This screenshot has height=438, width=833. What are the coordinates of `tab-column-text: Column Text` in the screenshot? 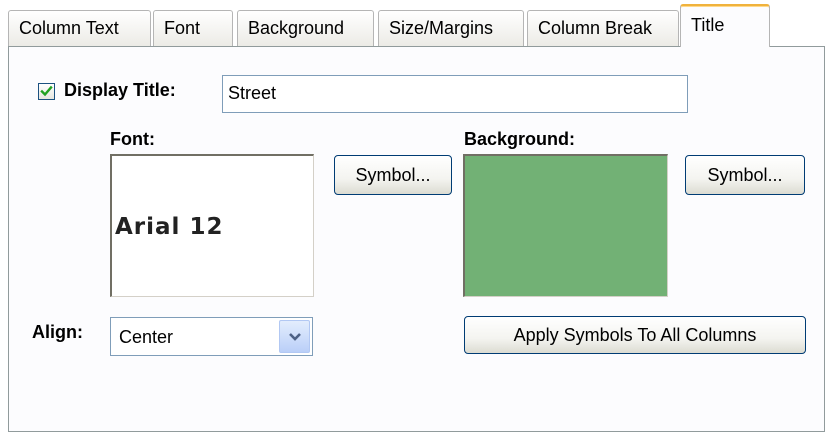 It's located at (79, 28).